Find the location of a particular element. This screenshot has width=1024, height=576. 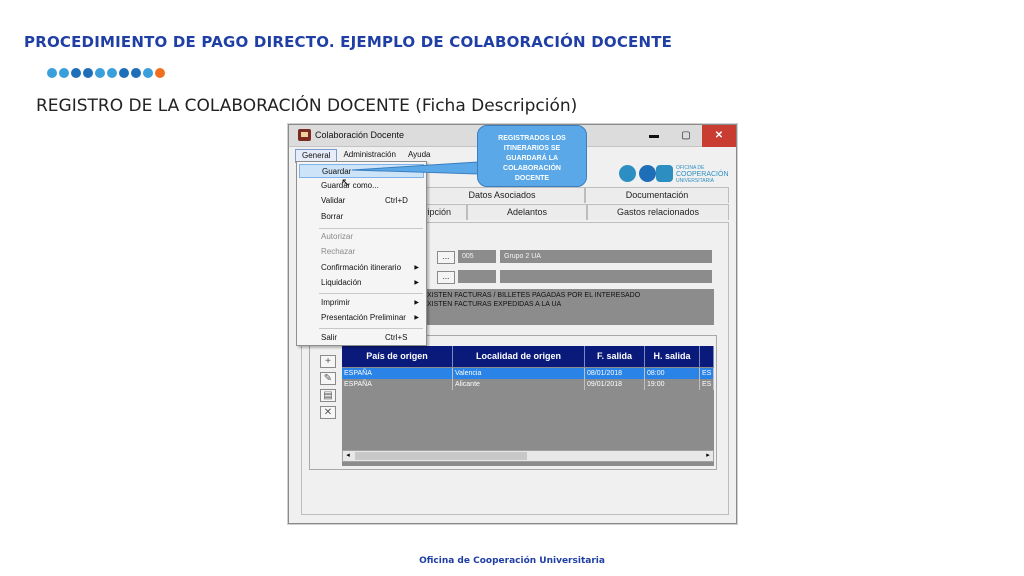

cell-hora: 08:00 is located at coordinates (672, 373).